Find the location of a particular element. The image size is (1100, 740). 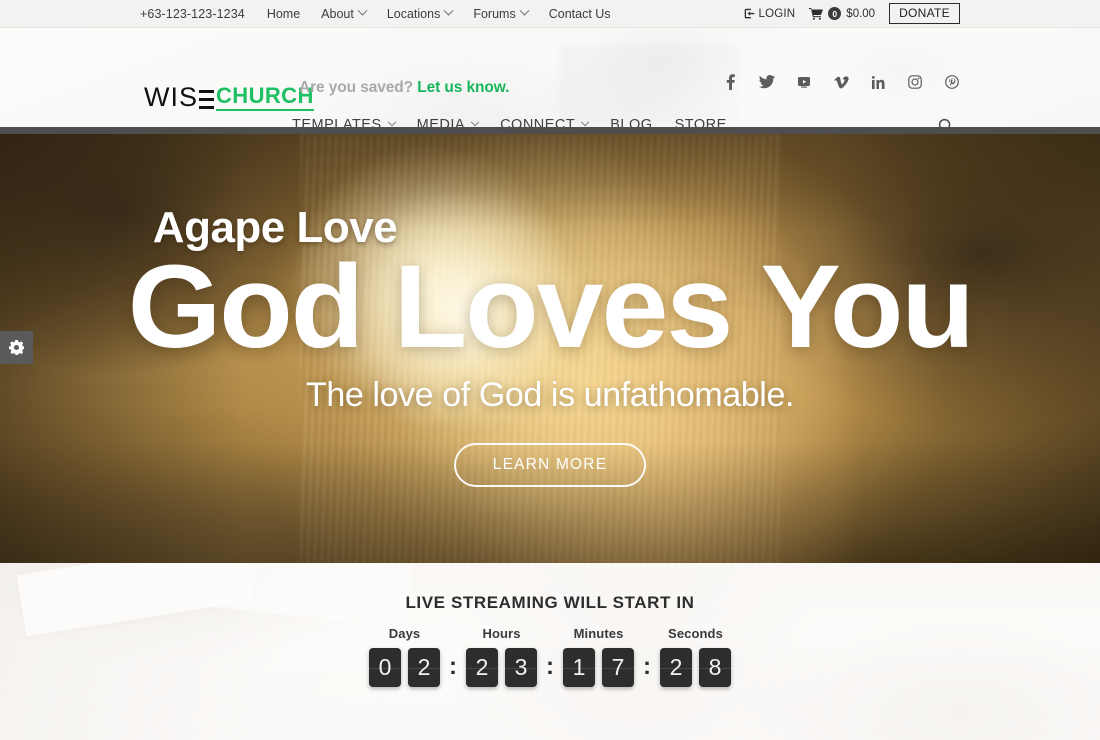

countdown-unit-label: Days is located at coordinates (404, 633).